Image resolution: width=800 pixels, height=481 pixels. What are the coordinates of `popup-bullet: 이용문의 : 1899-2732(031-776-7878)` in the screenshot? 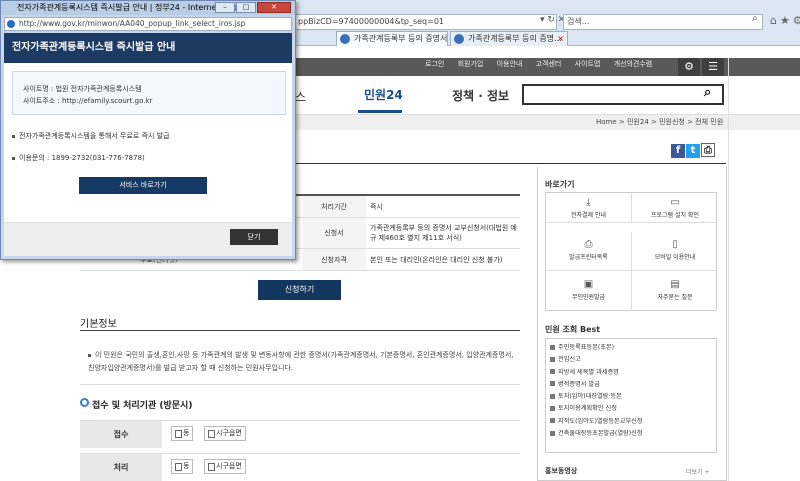 It's located at (78, 158).